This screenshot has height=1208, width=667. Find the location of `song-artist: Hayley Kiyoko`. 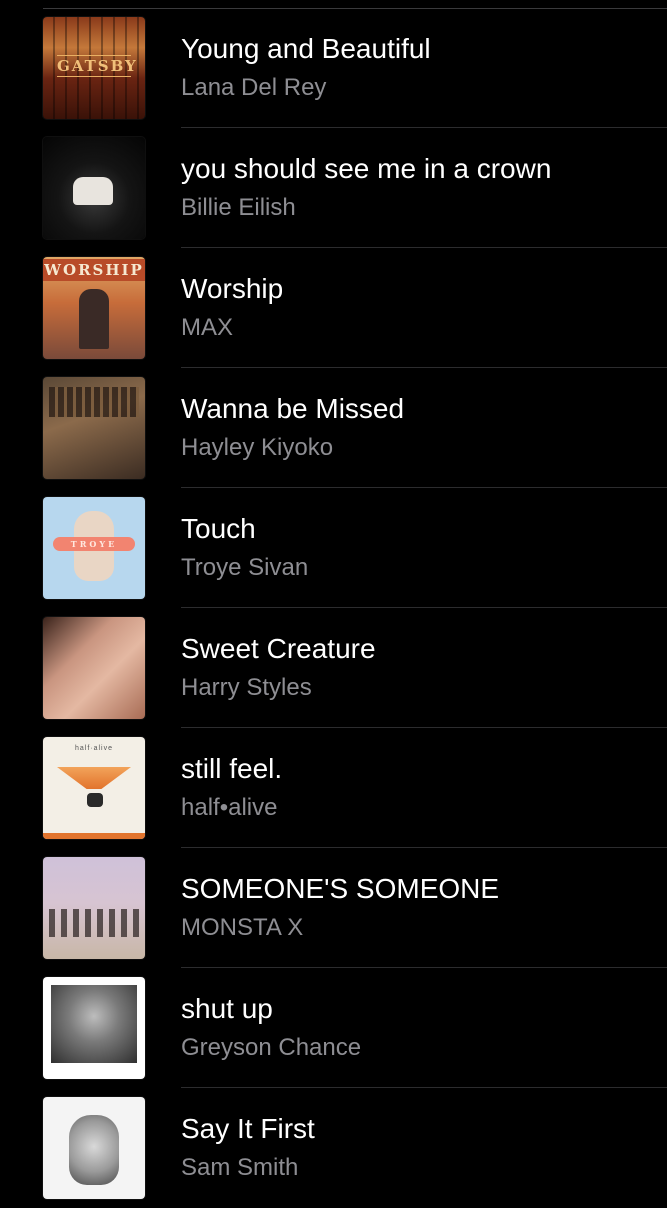

song-artist: Hayley Kiyoko is located at coordinates (257, 447).